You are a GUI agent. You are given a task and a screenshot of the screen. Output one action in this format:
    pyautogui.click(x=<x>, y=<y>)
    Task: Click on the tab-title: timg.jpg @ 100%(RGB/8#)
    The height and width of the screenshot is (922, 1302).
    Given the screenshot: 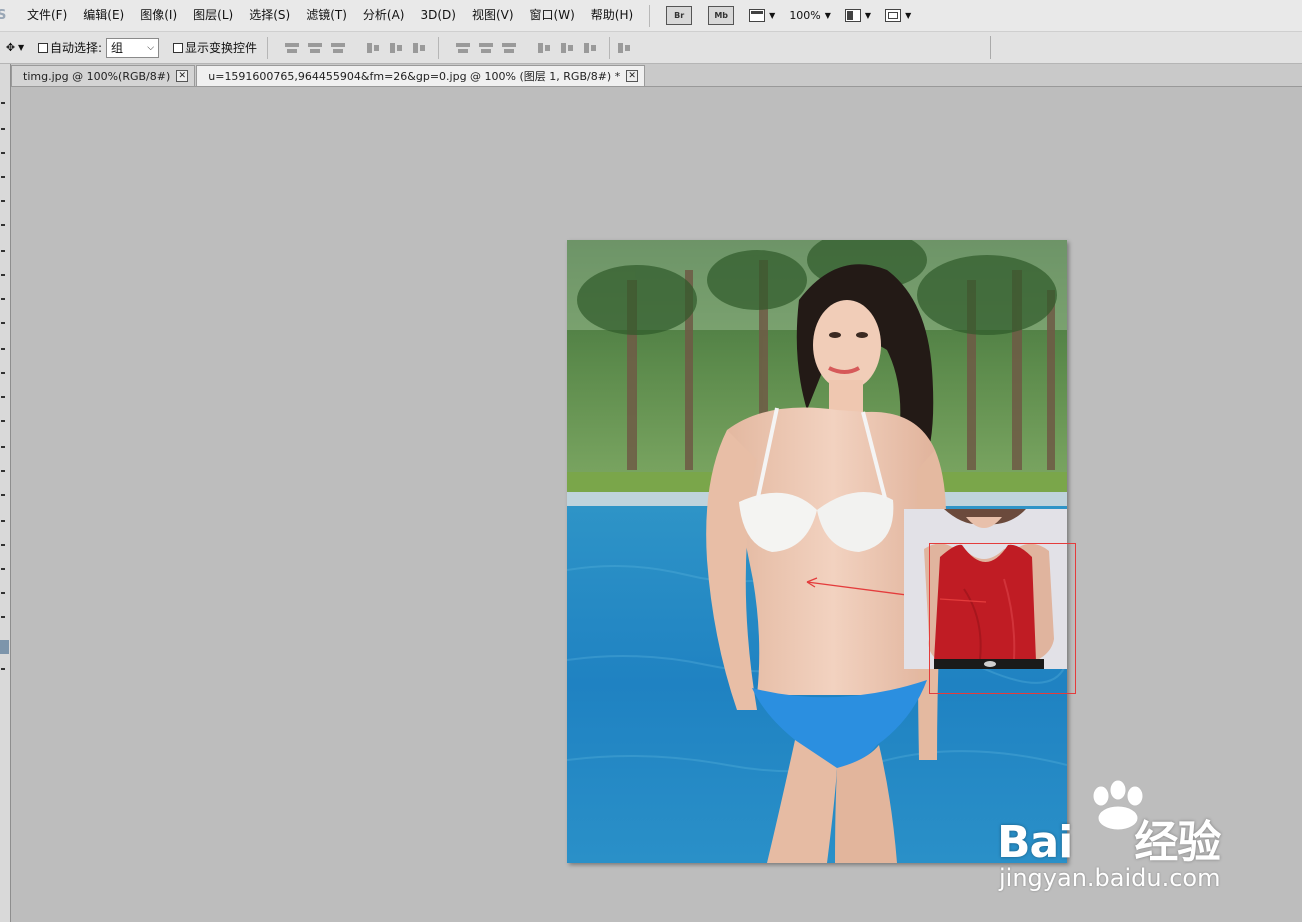 What is the action you would take?
    pyautogui.click(x=97, y=76)
    